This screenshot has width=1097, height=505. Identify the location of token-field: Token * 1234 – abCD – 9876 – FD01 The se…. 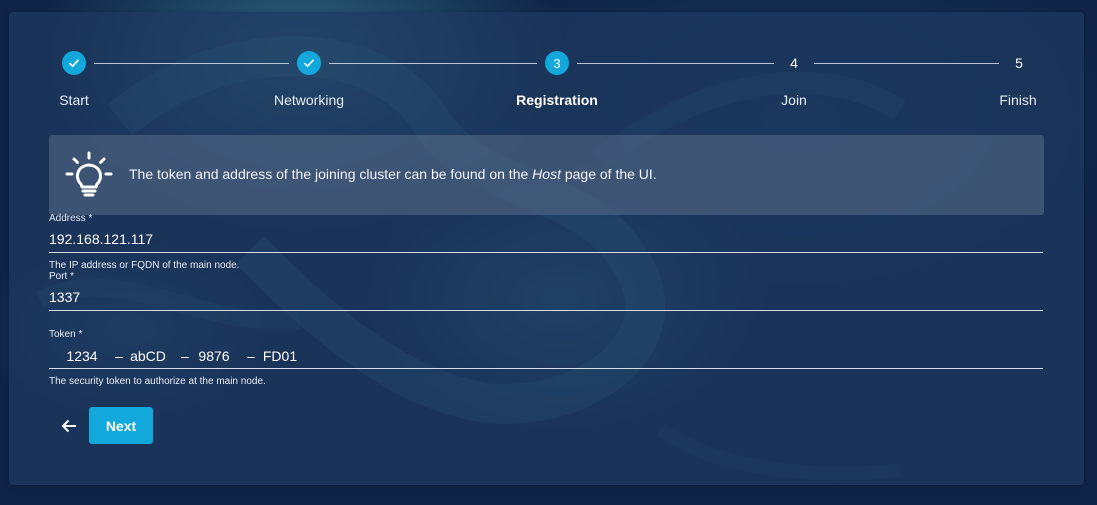
(546, 358).